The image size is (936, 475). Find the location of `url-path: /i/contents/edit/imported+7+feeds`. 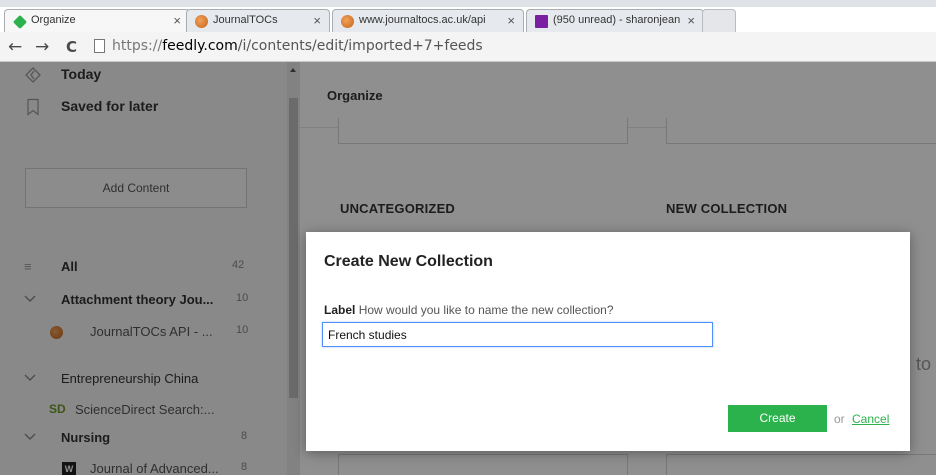

url-path: /i/contents/edit/imported+7+feeds is located at coordinates (360, 46).